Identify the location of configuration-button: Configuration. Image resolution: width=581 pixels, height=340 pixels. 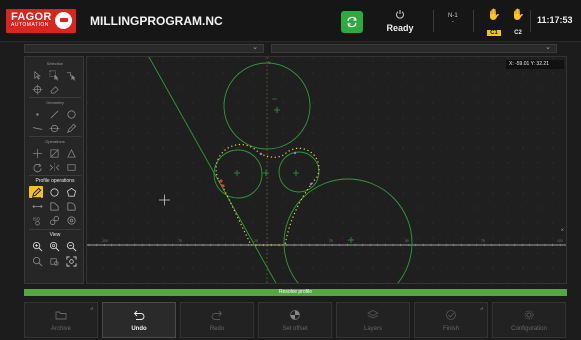
(529, 320).